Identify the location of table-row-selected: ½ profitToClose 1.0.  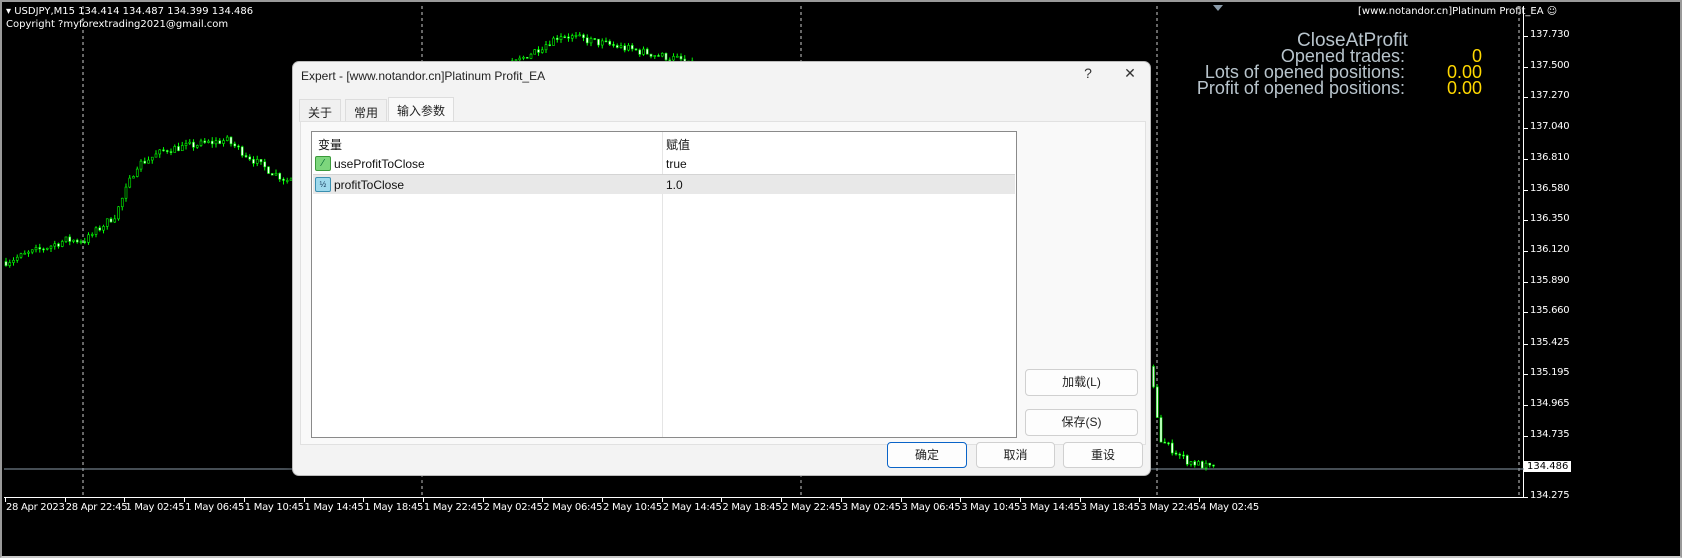
(664, 184).